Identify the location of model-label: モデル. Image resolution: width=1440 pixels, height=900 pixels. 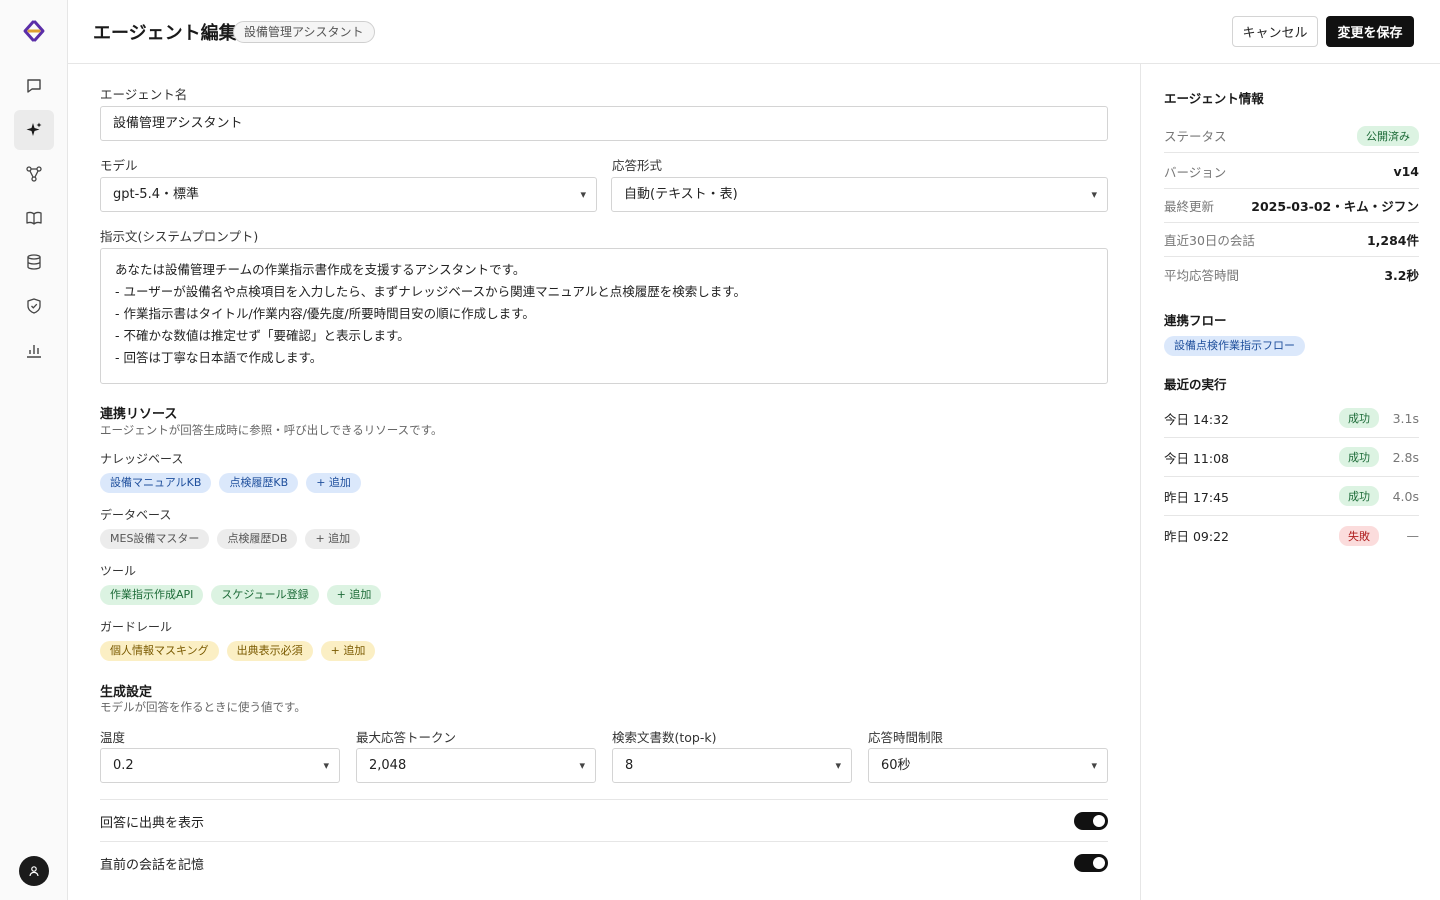
(119, 165).